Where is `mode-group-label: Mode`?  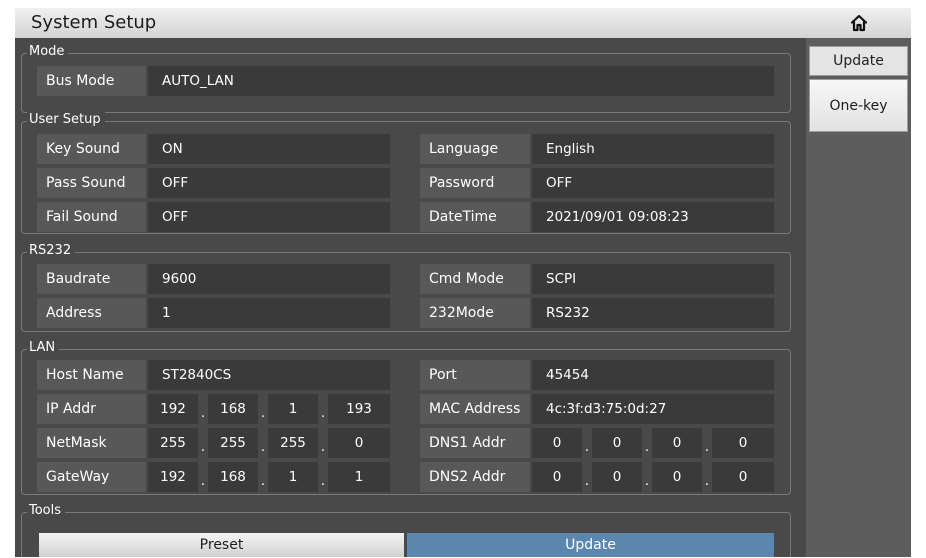 mode-group-label: Mode is located at coordinates (48, 52).